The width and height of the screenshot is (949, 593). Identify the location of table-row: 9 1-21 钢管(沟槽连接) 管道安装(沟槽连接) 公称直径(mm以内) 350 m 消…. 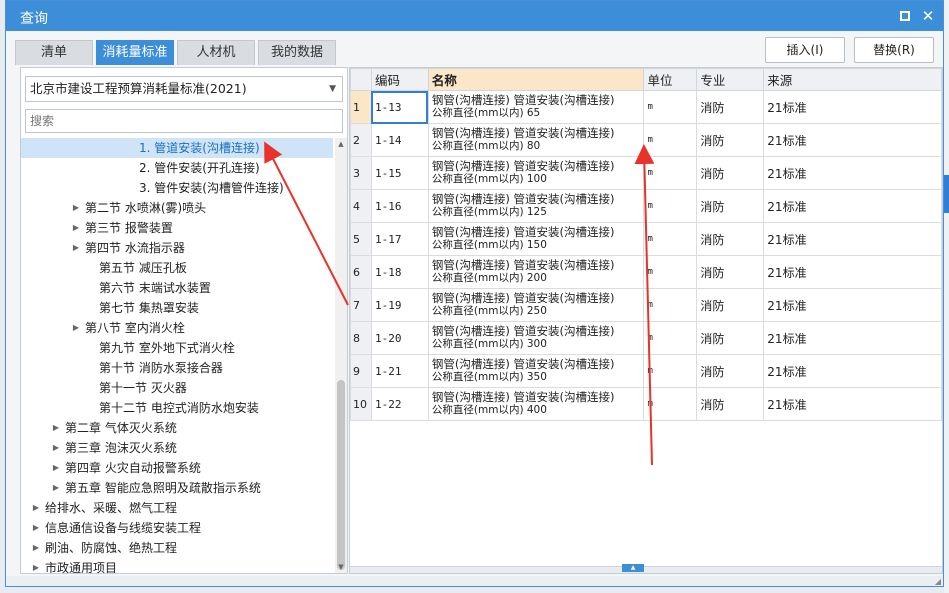
(646, 371).